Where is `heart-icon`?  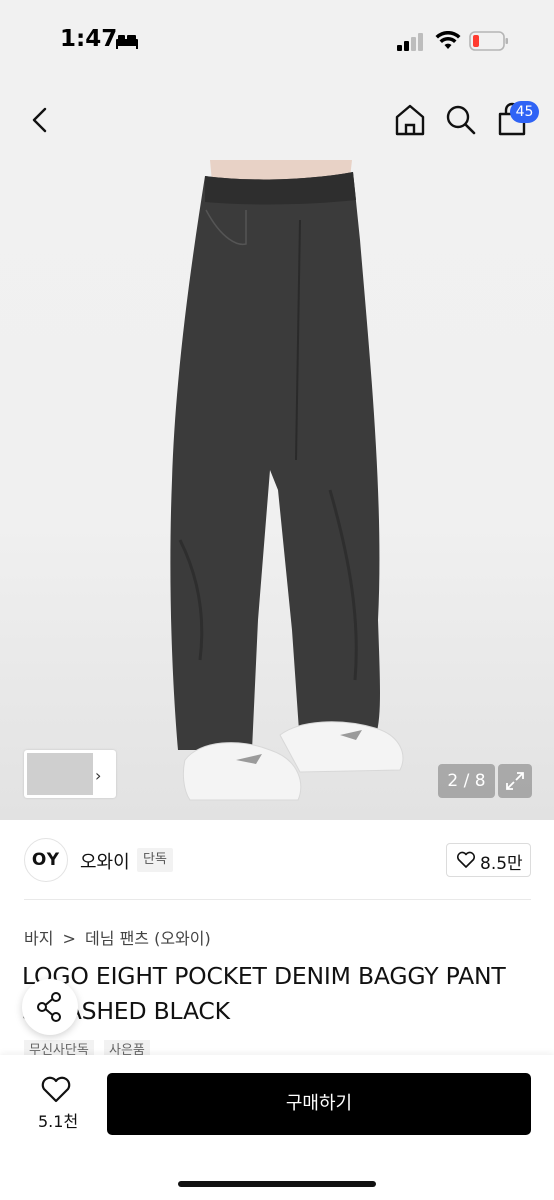 heart-icon is located at coordinates (466, 859).